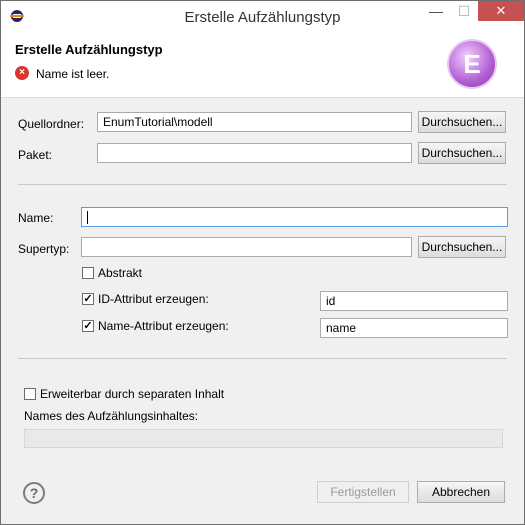  Describe the element at coordinates (44, 249) in the screenshot. I see `supertype-label: Supertyp:` at that location.